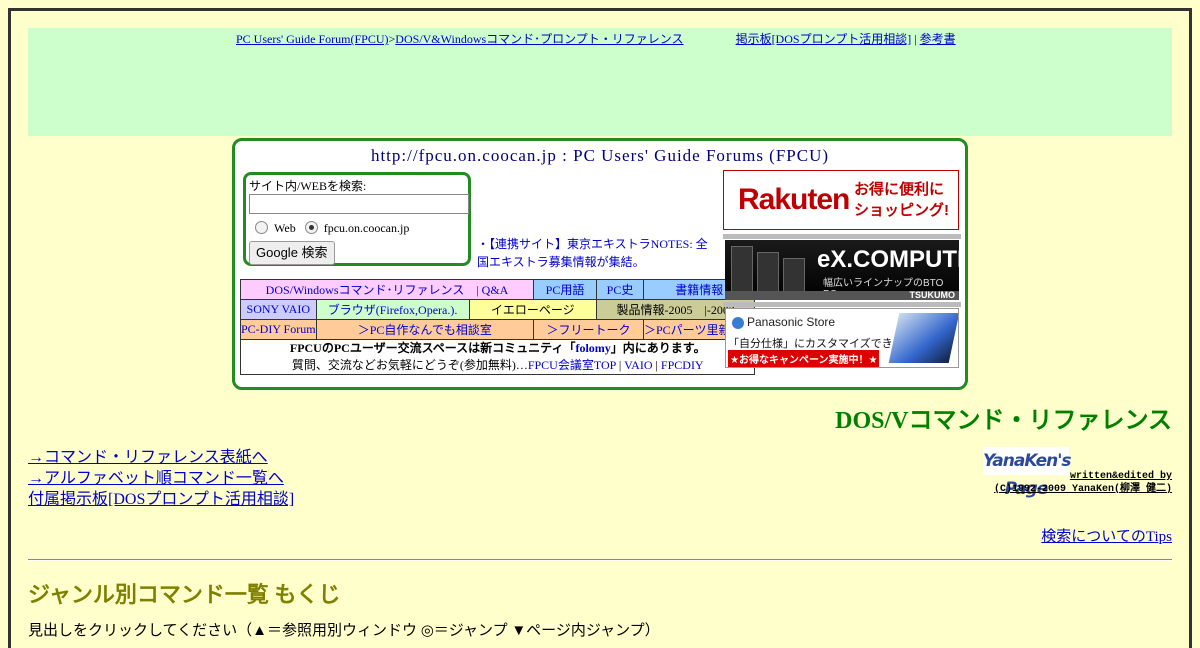 Image resolution: width=1200 pixels, height=648 pixels. I want to click on nav-pc-history: PC史, so click(620, 289).